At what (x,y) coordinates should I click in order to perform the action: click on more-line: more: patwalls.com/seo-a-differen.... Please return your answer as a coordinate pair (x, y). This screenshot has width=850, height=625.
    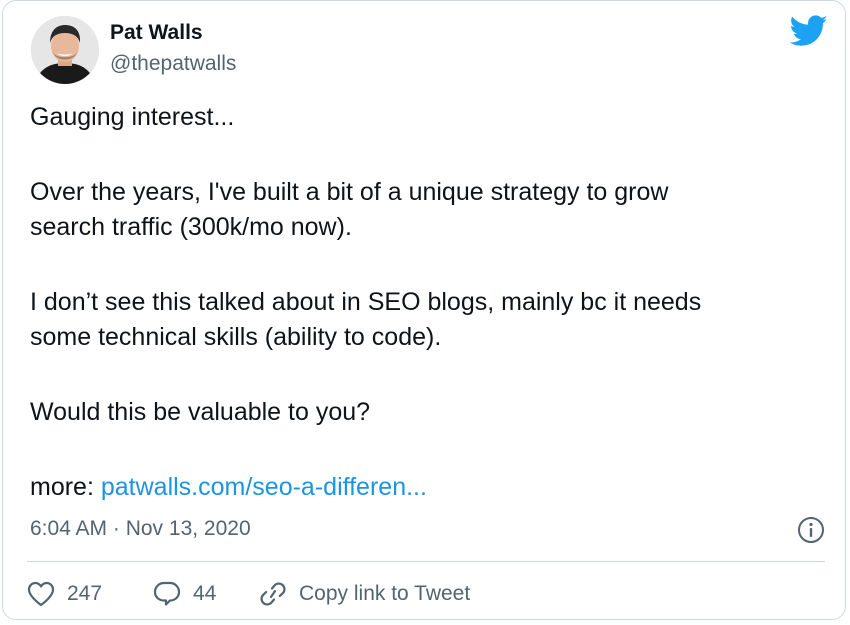
    Looking at the image, I should click on (228, 487).